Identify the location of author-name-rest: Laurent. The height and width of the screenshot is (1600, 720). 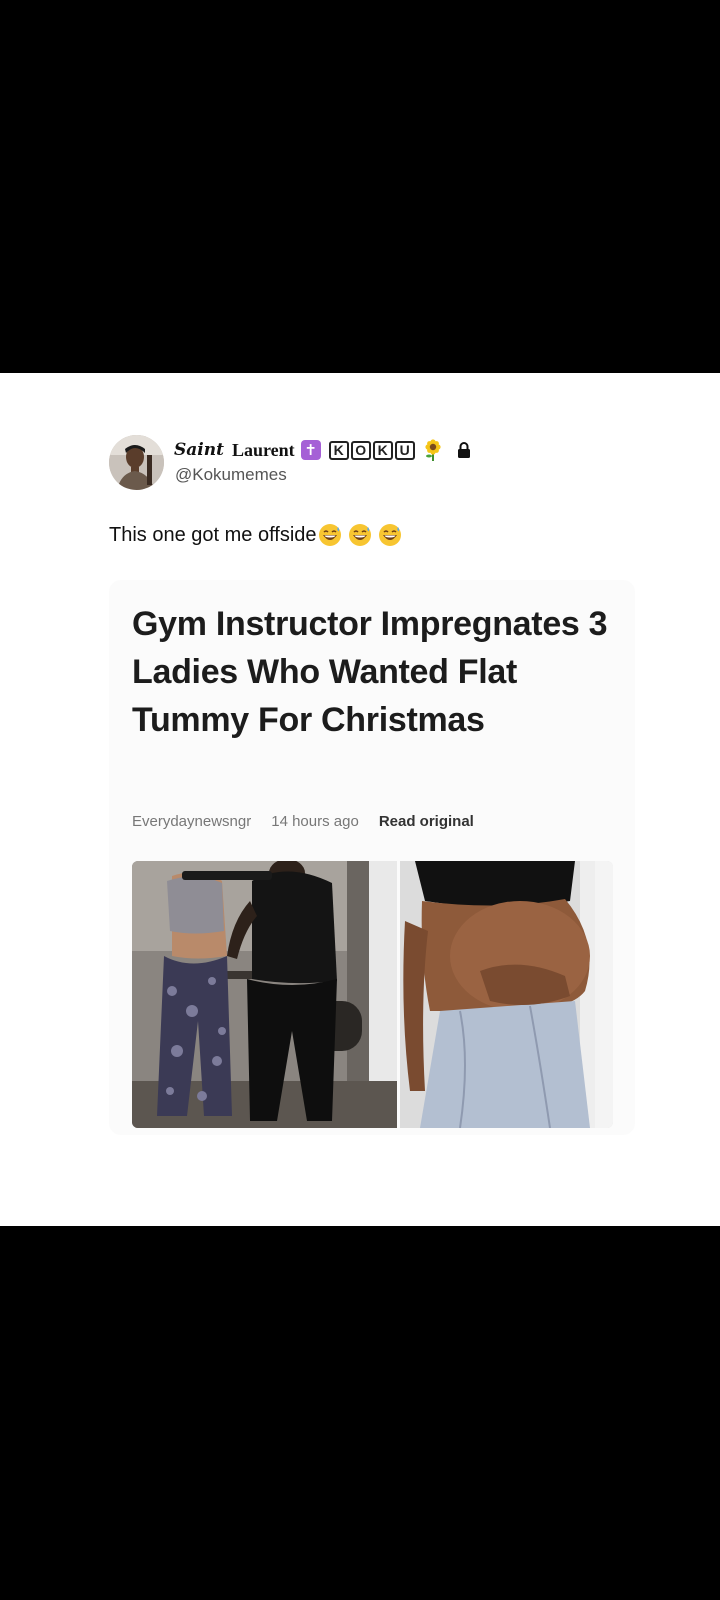
(263, 449).